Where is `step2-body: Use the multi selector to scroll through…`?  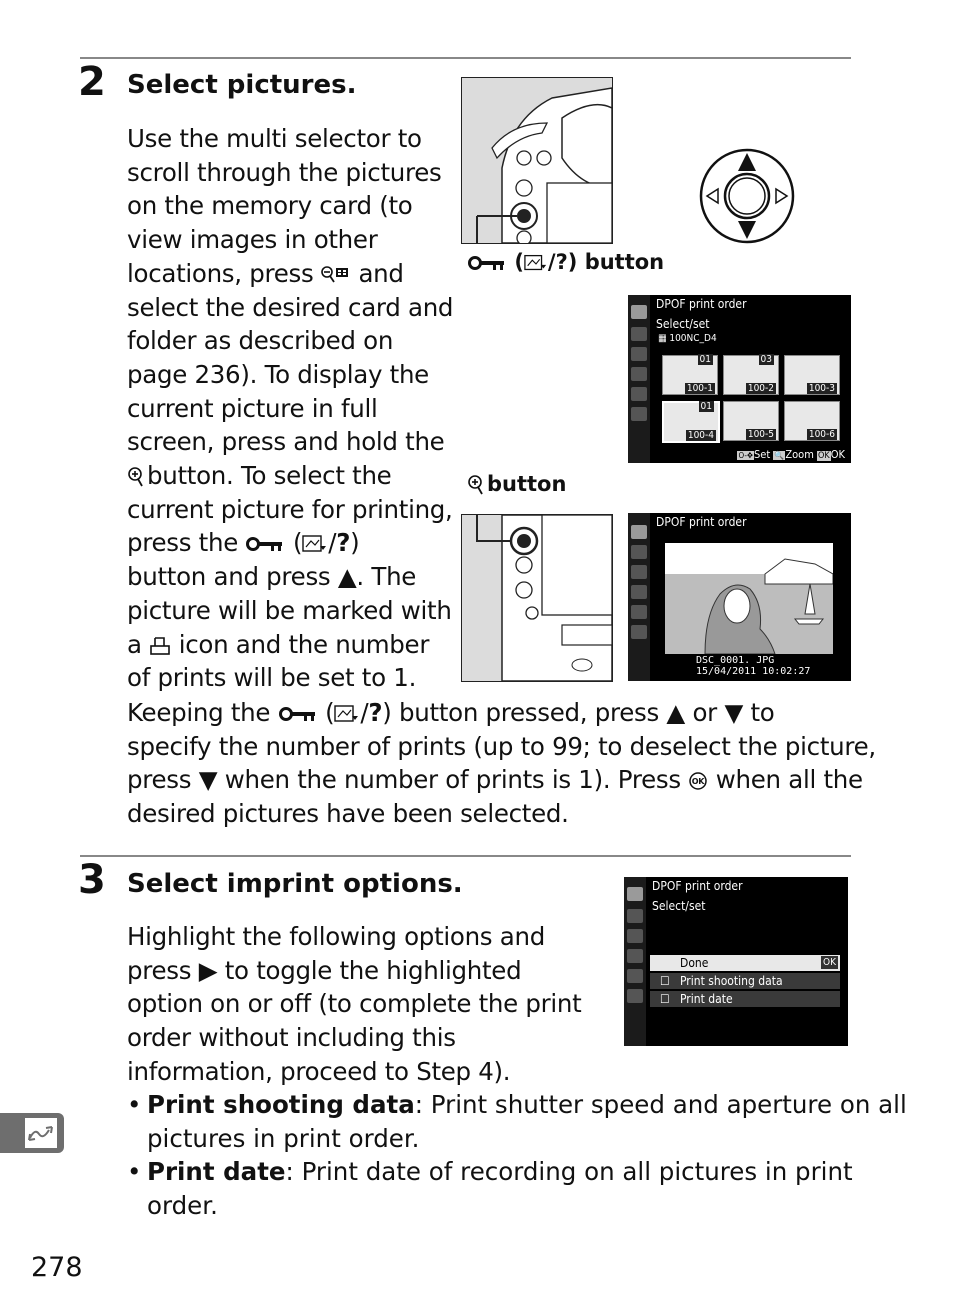
step2-body: Use the multi selector to scroll through… is located at coordinates (290, 408).